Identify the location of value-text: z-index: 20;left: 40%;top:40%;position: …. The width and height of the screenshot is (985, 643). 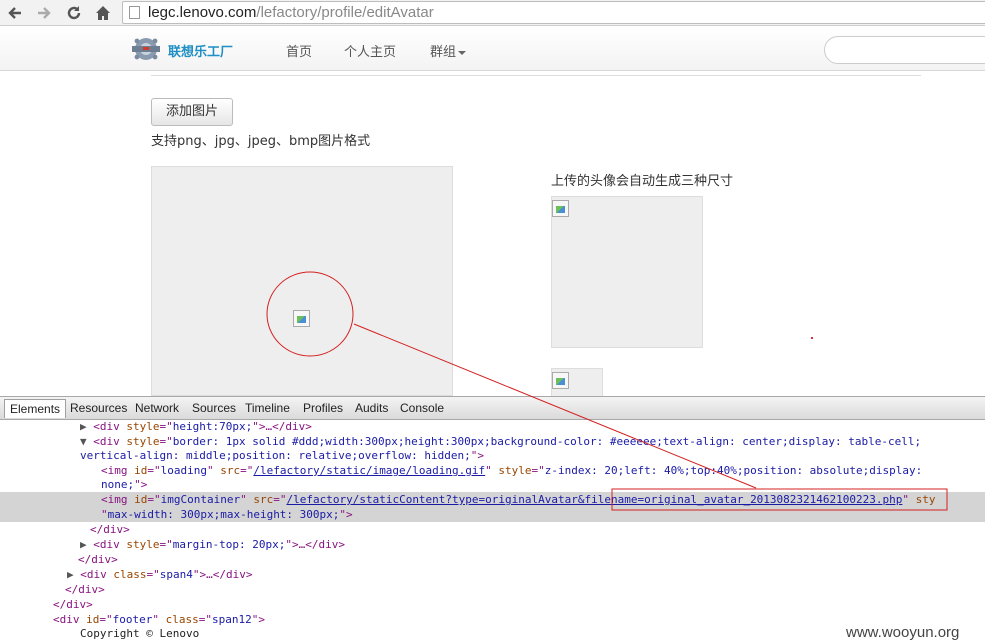
(733, 470).